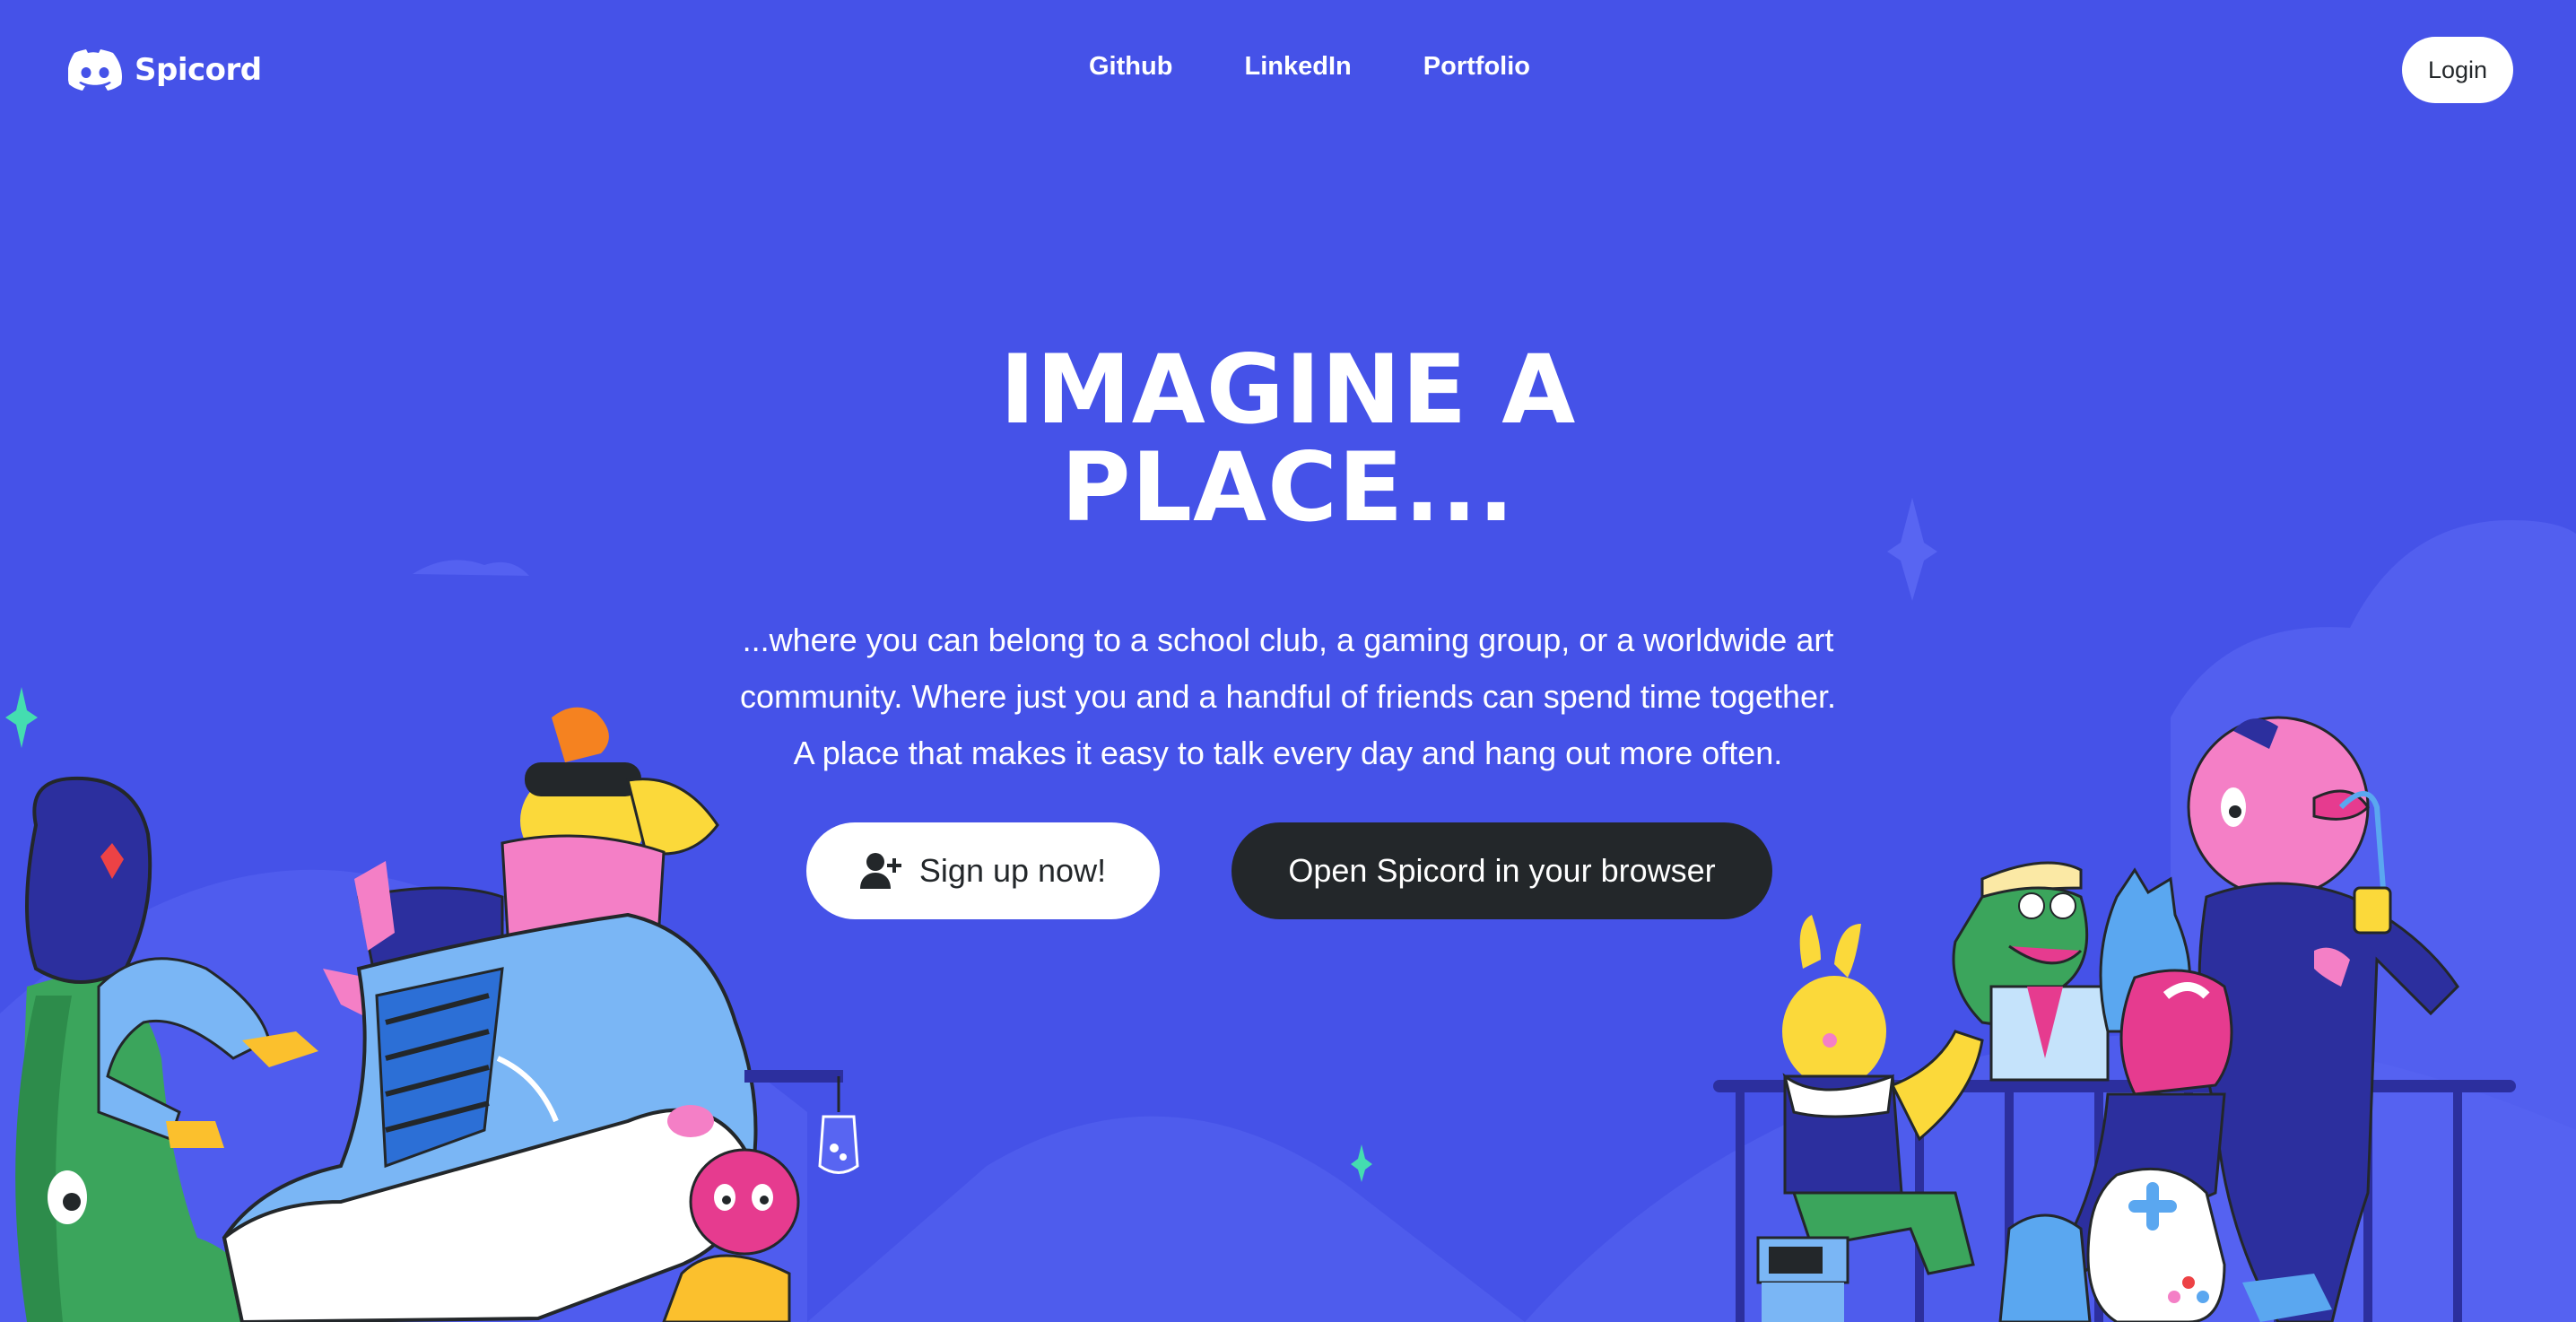 This screenshot has height=1322, width=2576. What do you see at coordinates (1012, 870) in the screenshot?
I see `signup-label: Sign up now!` at bounding box center [1012, 870].